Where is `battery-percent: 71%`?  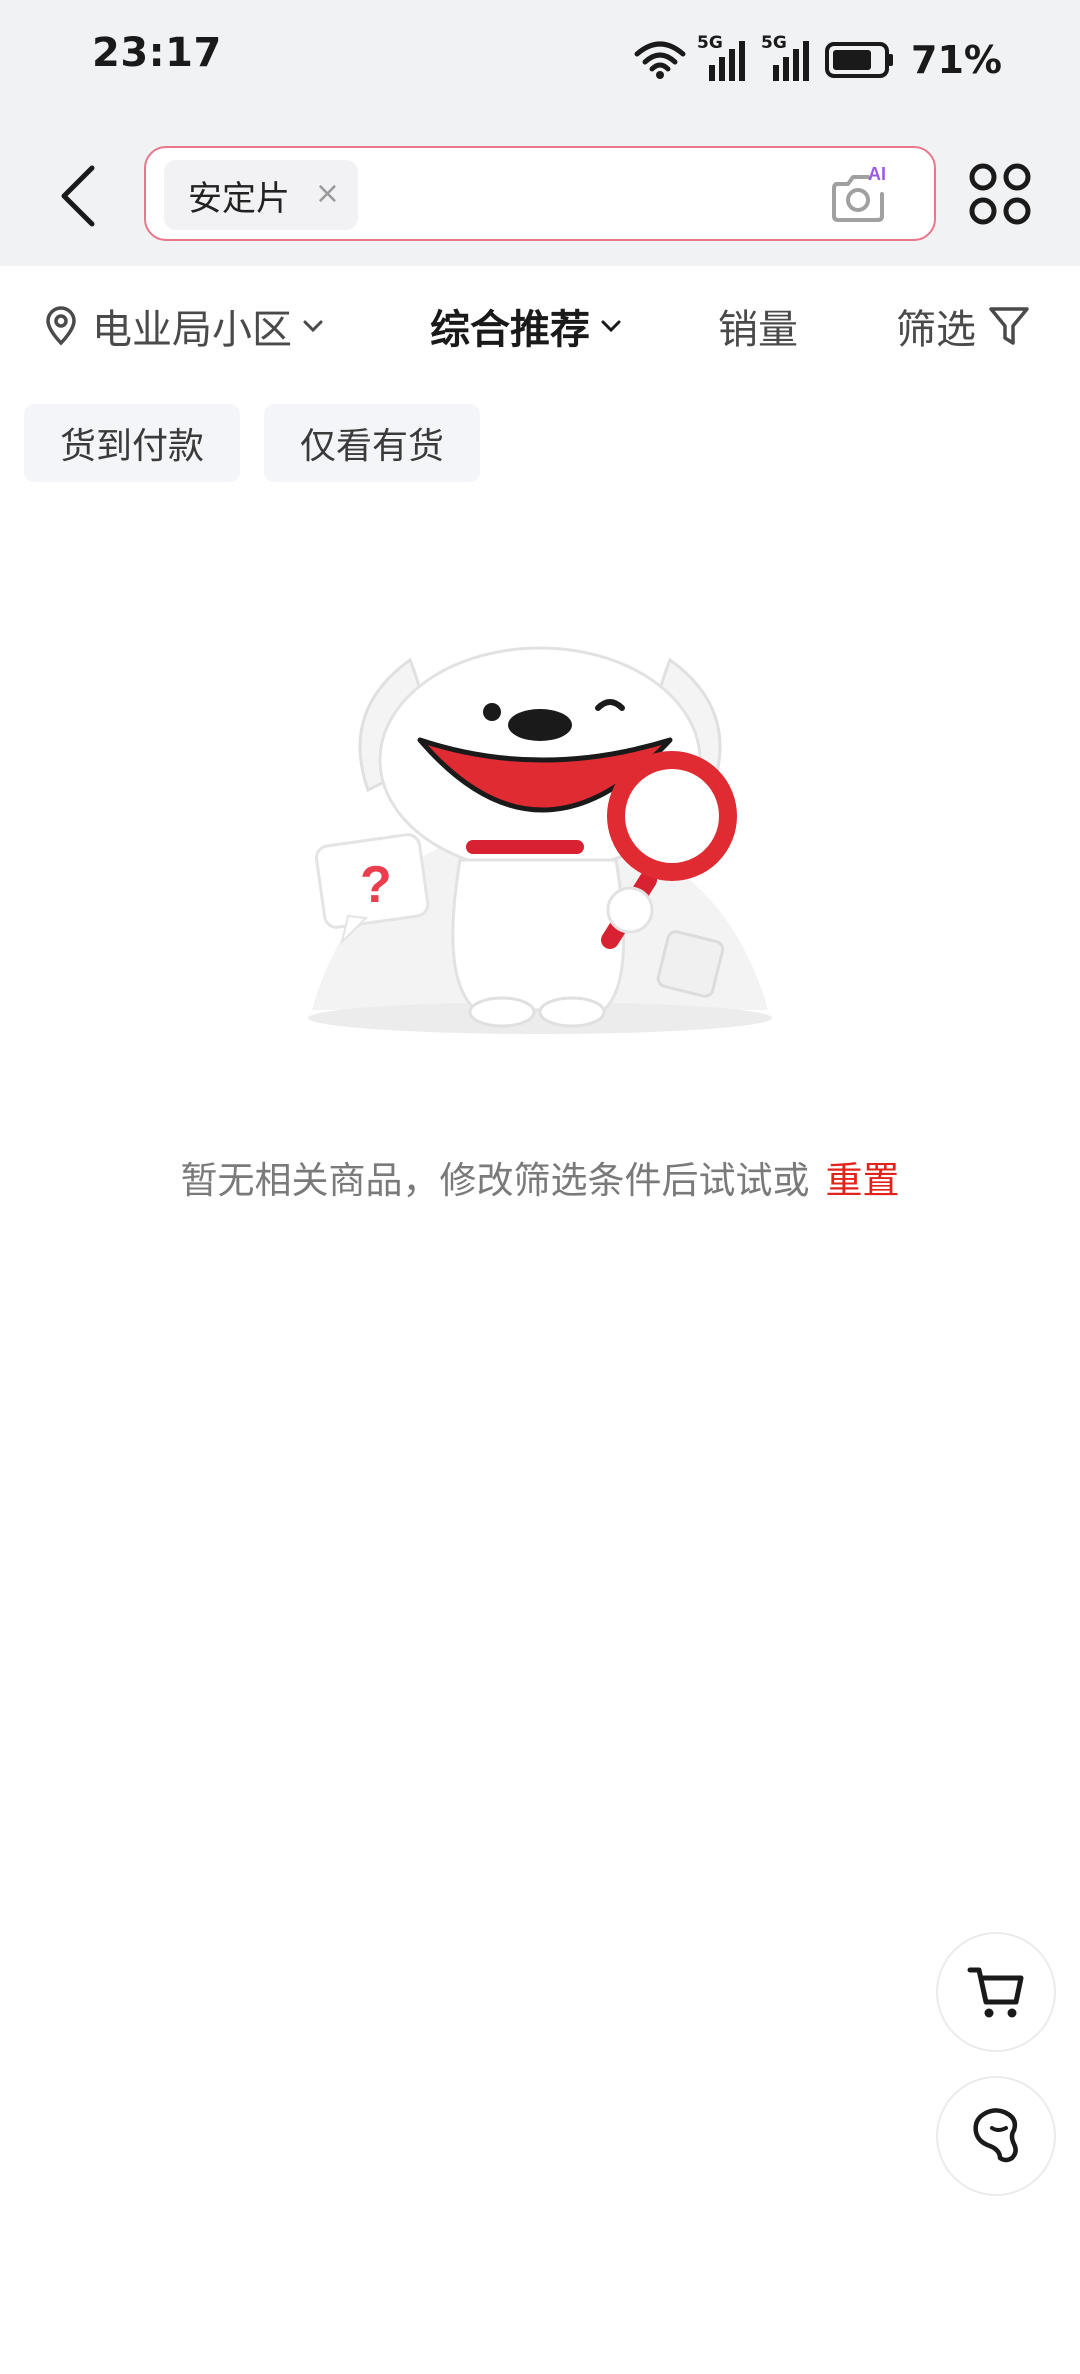 battery-percent: 71% is located at coordinates (956, 60).